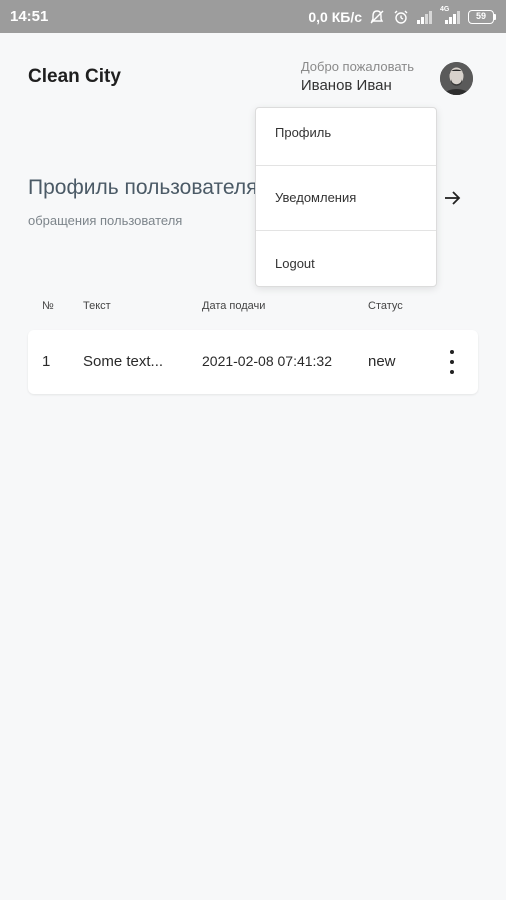 The height and width of the screenshot is (900, 506). I want to click on battery-level: 59, so click(481, 16).